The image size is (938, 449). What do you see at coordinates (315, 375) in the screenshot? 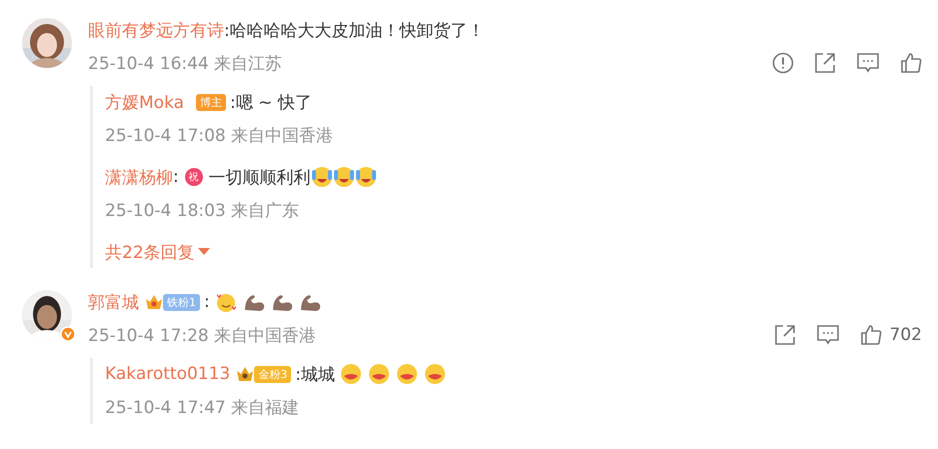
I see `comment-text: :城城` at bounding box center [315, 375].